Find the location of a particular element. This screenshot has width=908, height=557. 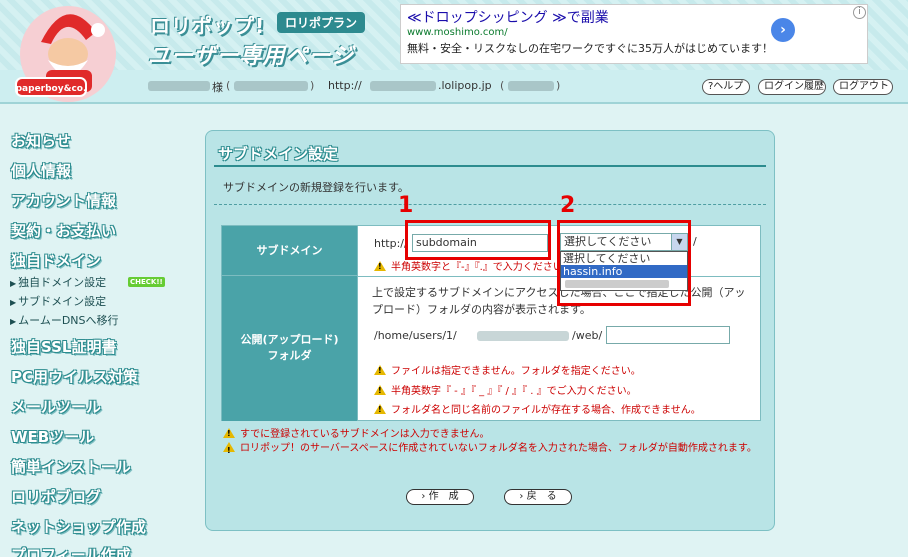

http-prefix: http:// is located at coordinates (391, 243).